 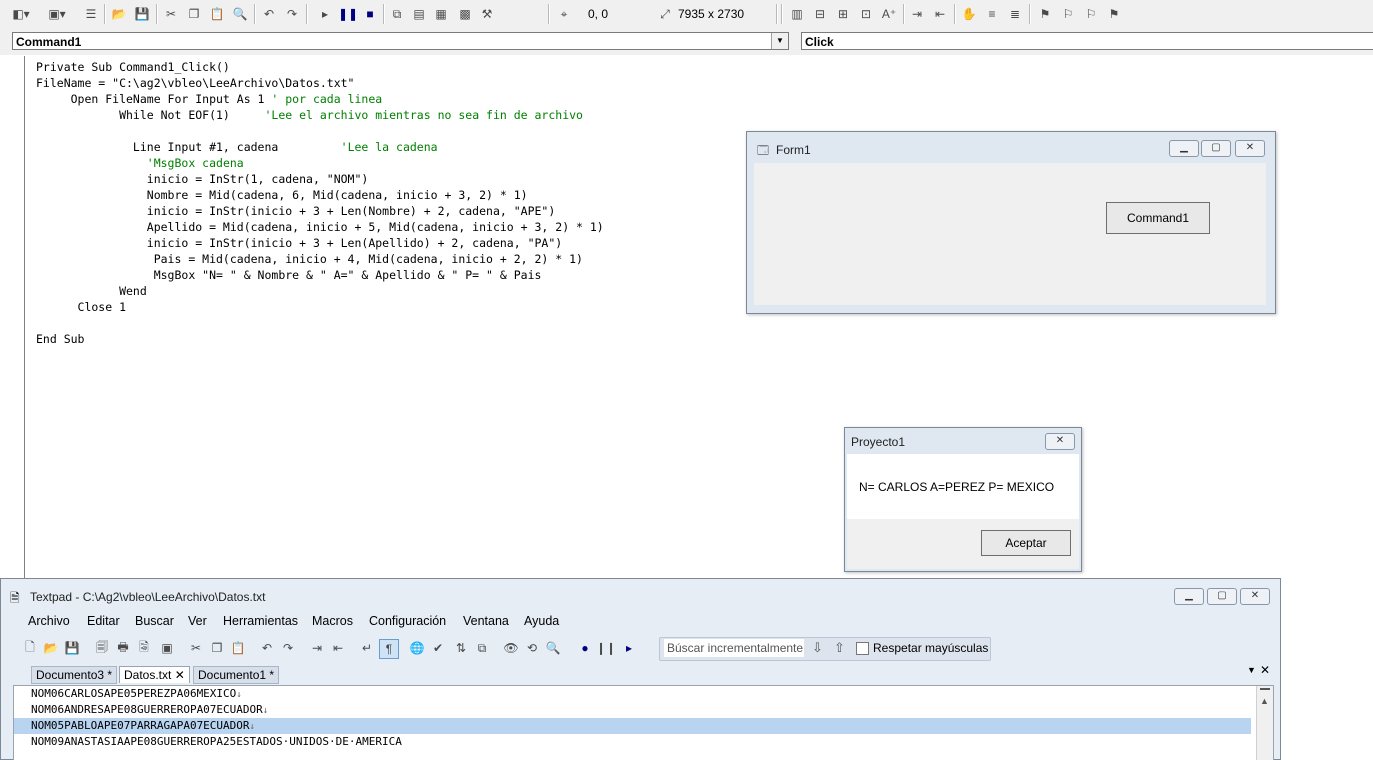 What do you see at coordinates (1011, 222) in the screenshot?
I see `form1-window: 🗔 Form1 ▁ ▢ ✕ Command1` at bounding box center [1011, 222].